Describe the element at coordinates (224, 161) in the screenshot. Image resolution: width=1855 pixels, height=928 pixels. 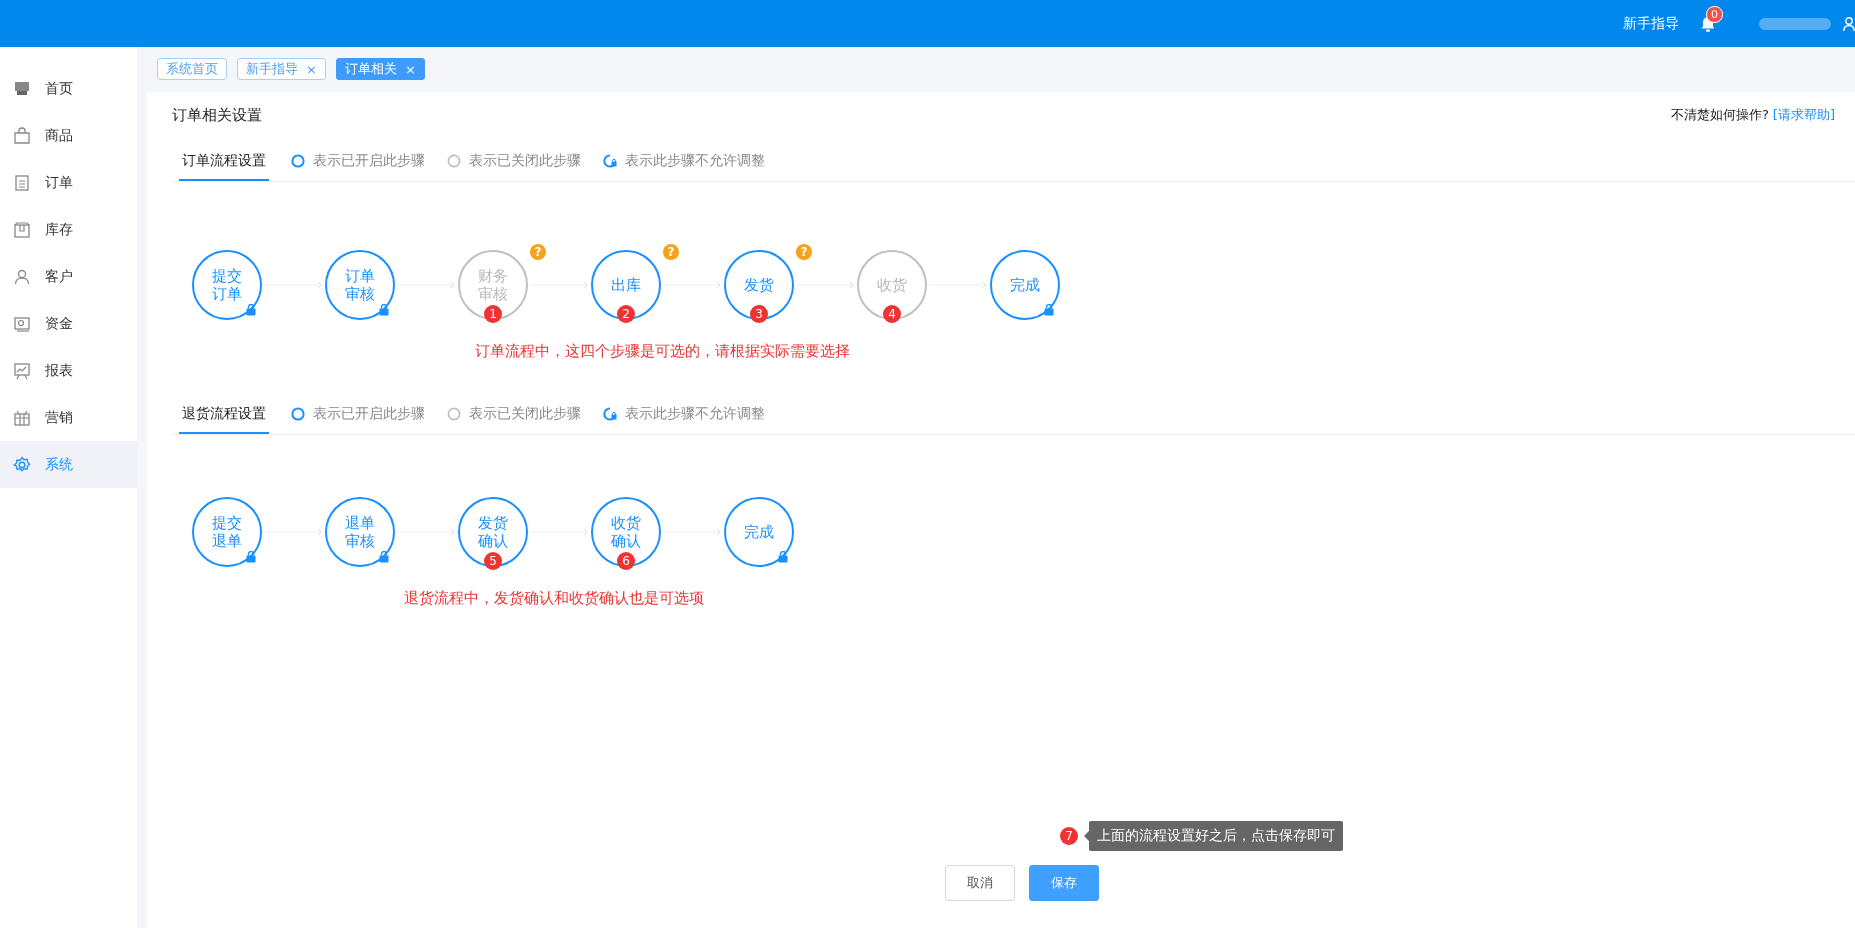
I see `section-tab: 订单流程设置` at that location.